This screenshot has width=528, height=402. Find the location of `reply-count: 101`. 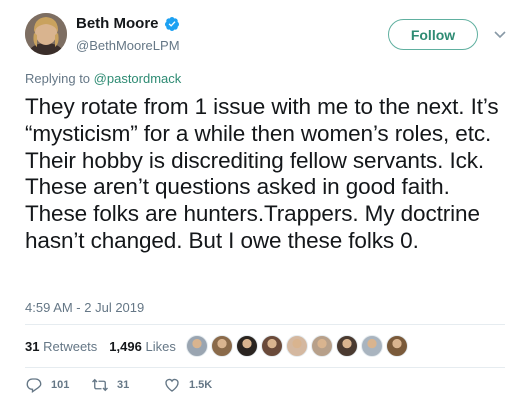

reply-count: 101 is located at coordinates (60, 385).